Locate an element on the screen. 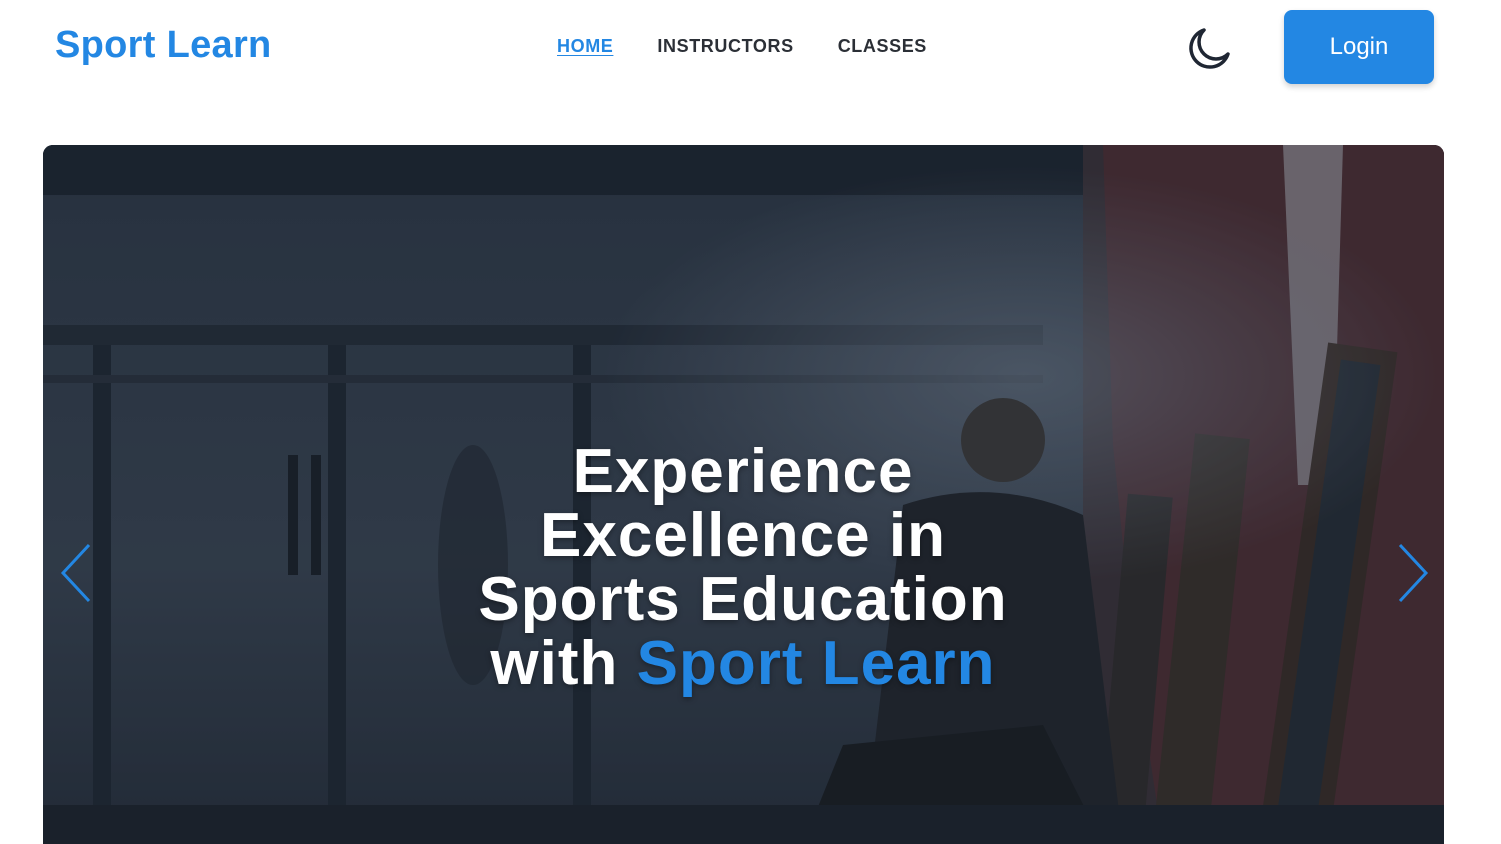  main-nav: HOME INSTRUCTORS CLASSES is located at coordinates (742, 46).